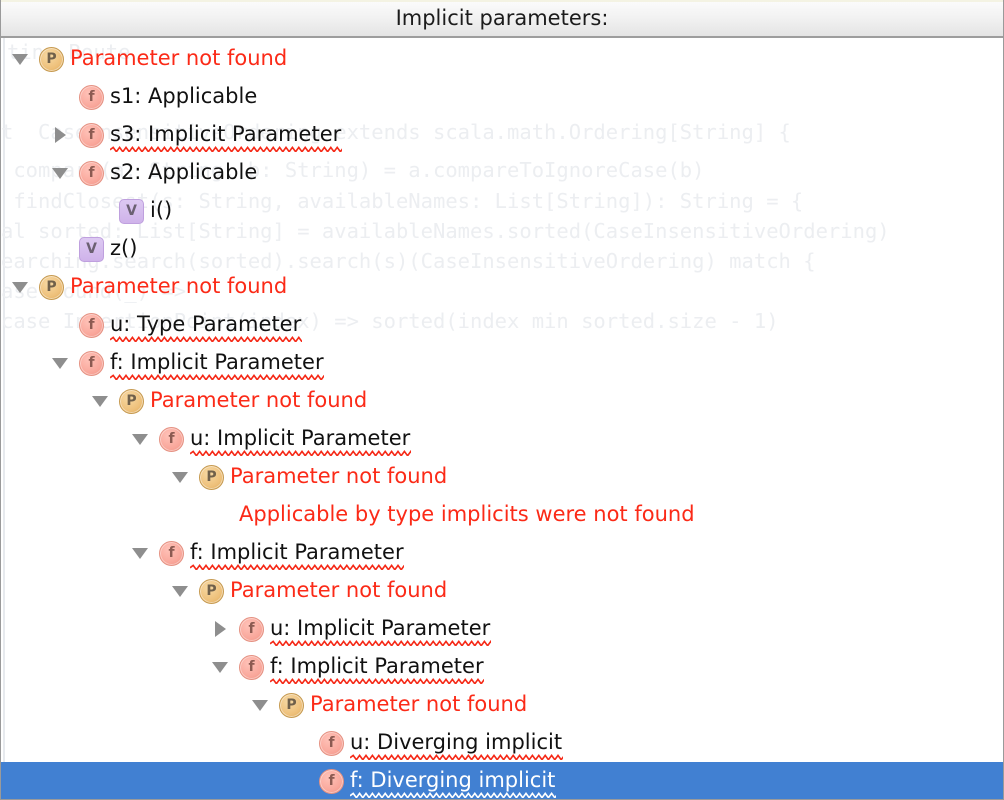 This screenshot has width=1004, height=800. What do you see at coordinates (206, 327) in the screenshot?
I see `tree-row-label: u: Type Parameter` at bounding box center [206, 327].